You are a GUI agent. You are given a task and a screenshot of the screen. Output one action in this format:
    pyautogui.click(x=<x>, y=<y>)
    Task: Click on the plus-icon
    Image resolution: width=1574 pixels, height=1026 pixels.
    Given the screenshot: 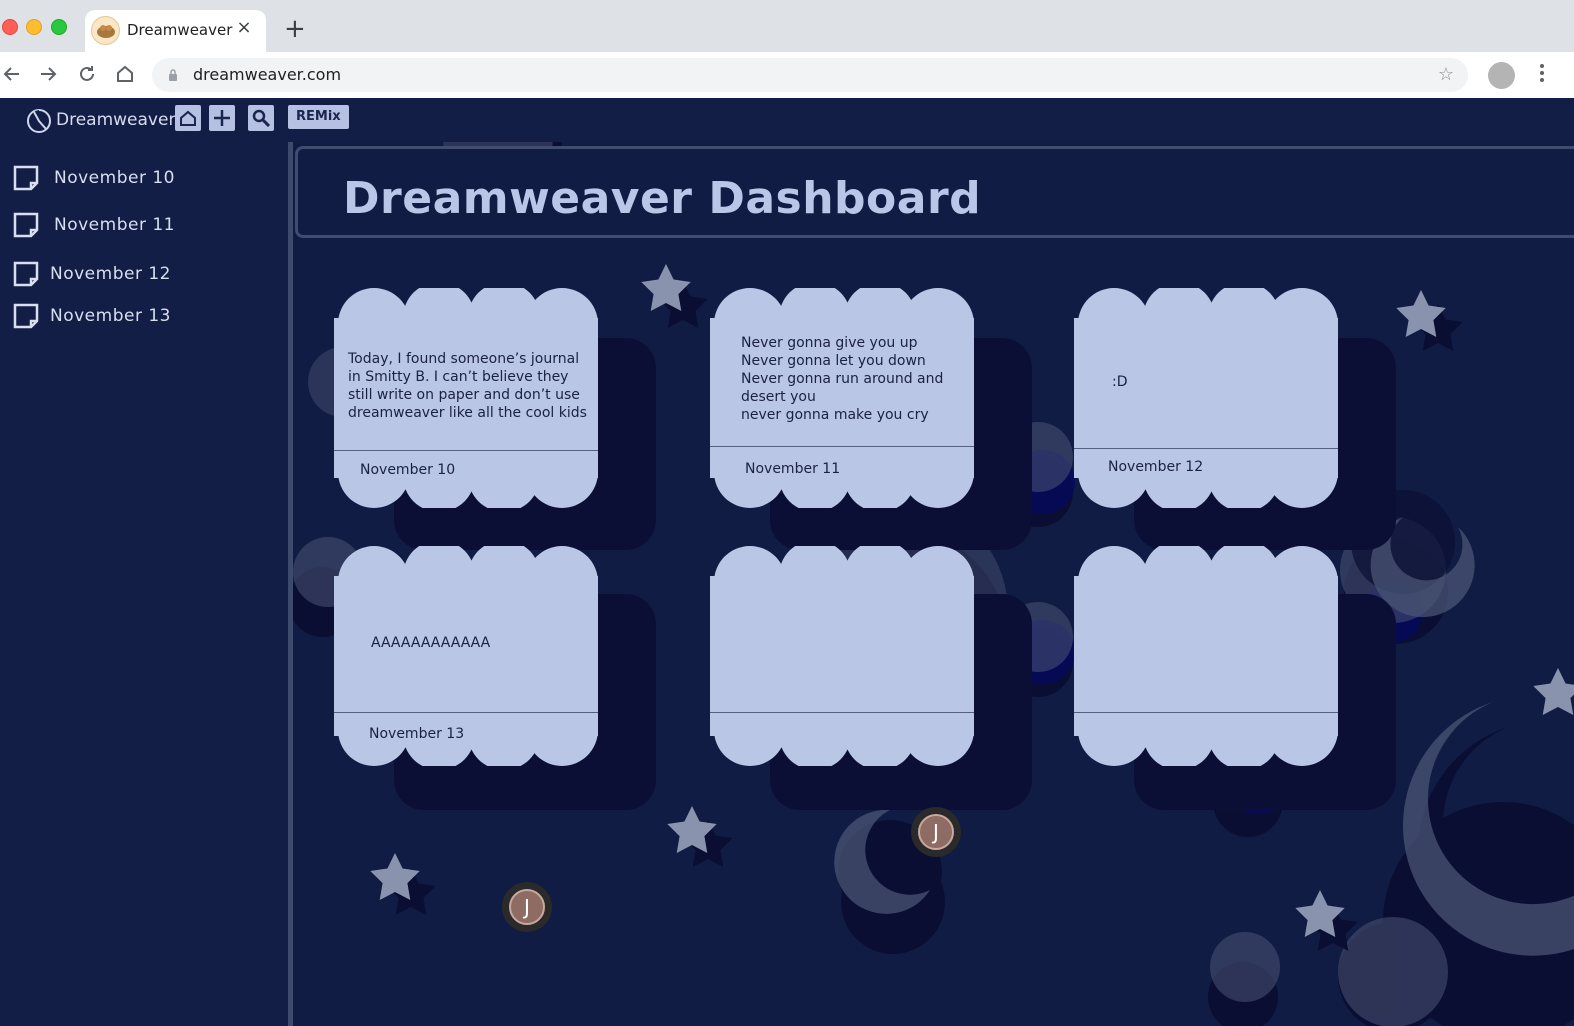 What is the action you would take?
    pyautogui.click(x=222, y=118)
    